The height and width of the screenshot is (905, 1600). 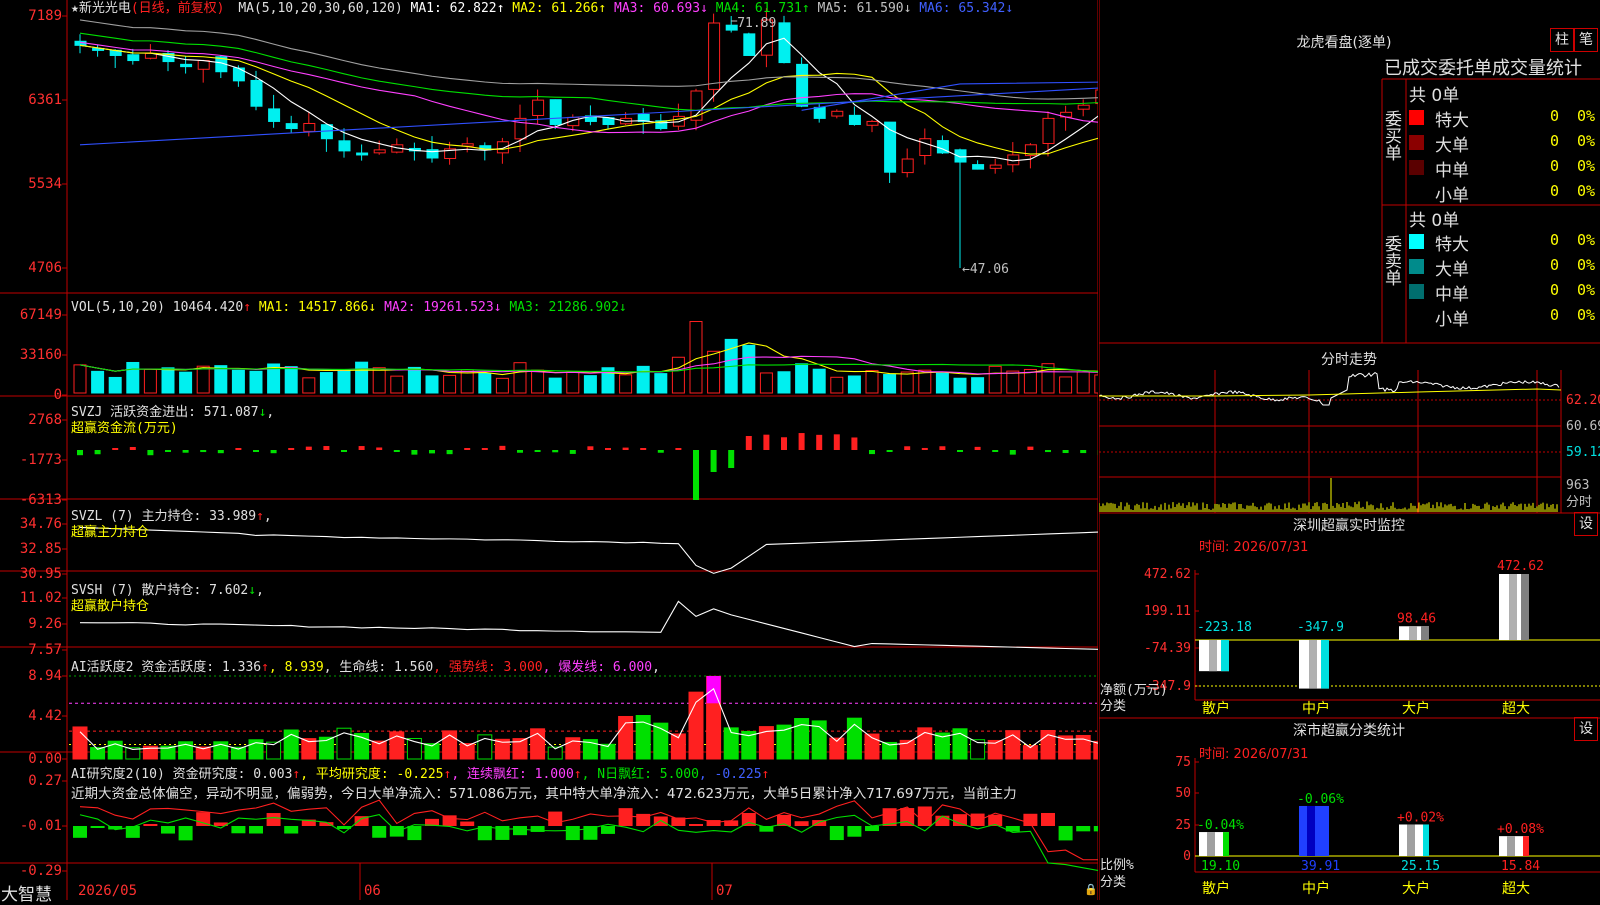 I want to click on ai1-part-2: , 生命线: 1.560, so click(x=378, y=667).